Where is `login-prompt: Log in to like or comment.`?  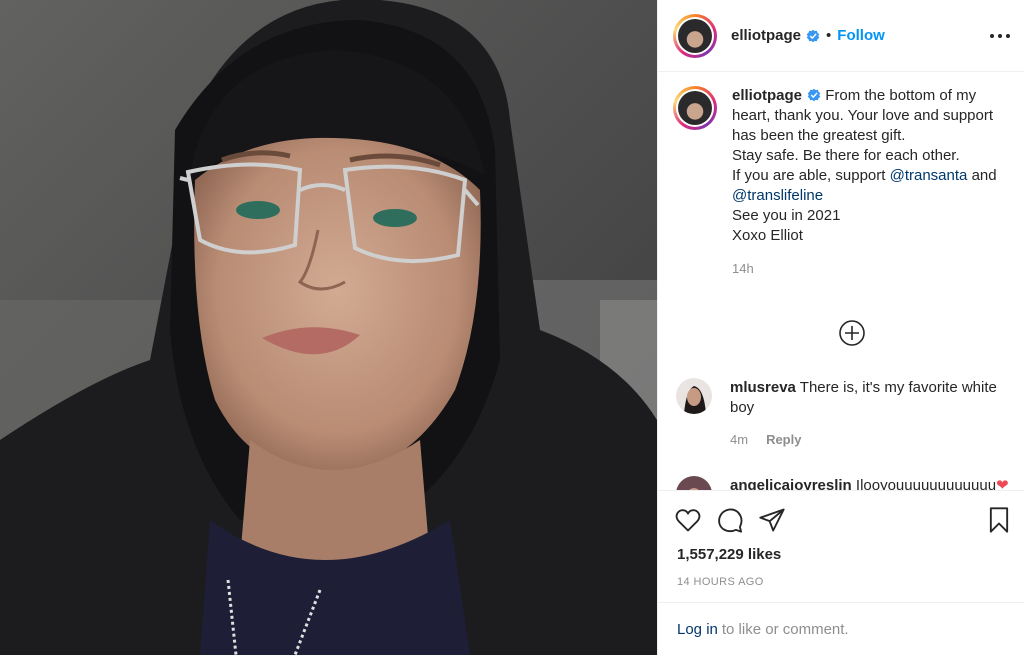 login-prompt: Log in to like or comment. is located at coordinates (841, 628).